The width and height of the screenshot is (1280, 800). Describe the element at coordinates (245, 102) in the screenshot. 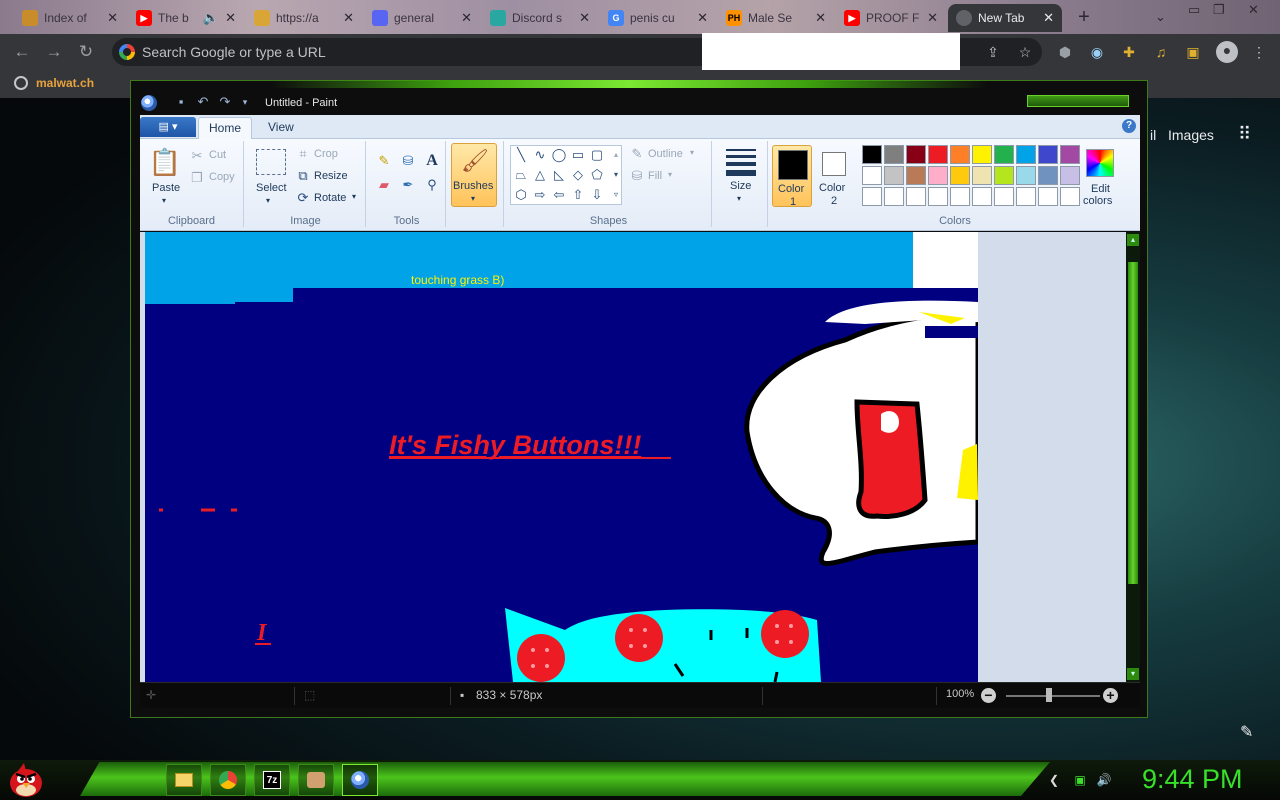

I see `customize-qat-icon: ▾` at that location.